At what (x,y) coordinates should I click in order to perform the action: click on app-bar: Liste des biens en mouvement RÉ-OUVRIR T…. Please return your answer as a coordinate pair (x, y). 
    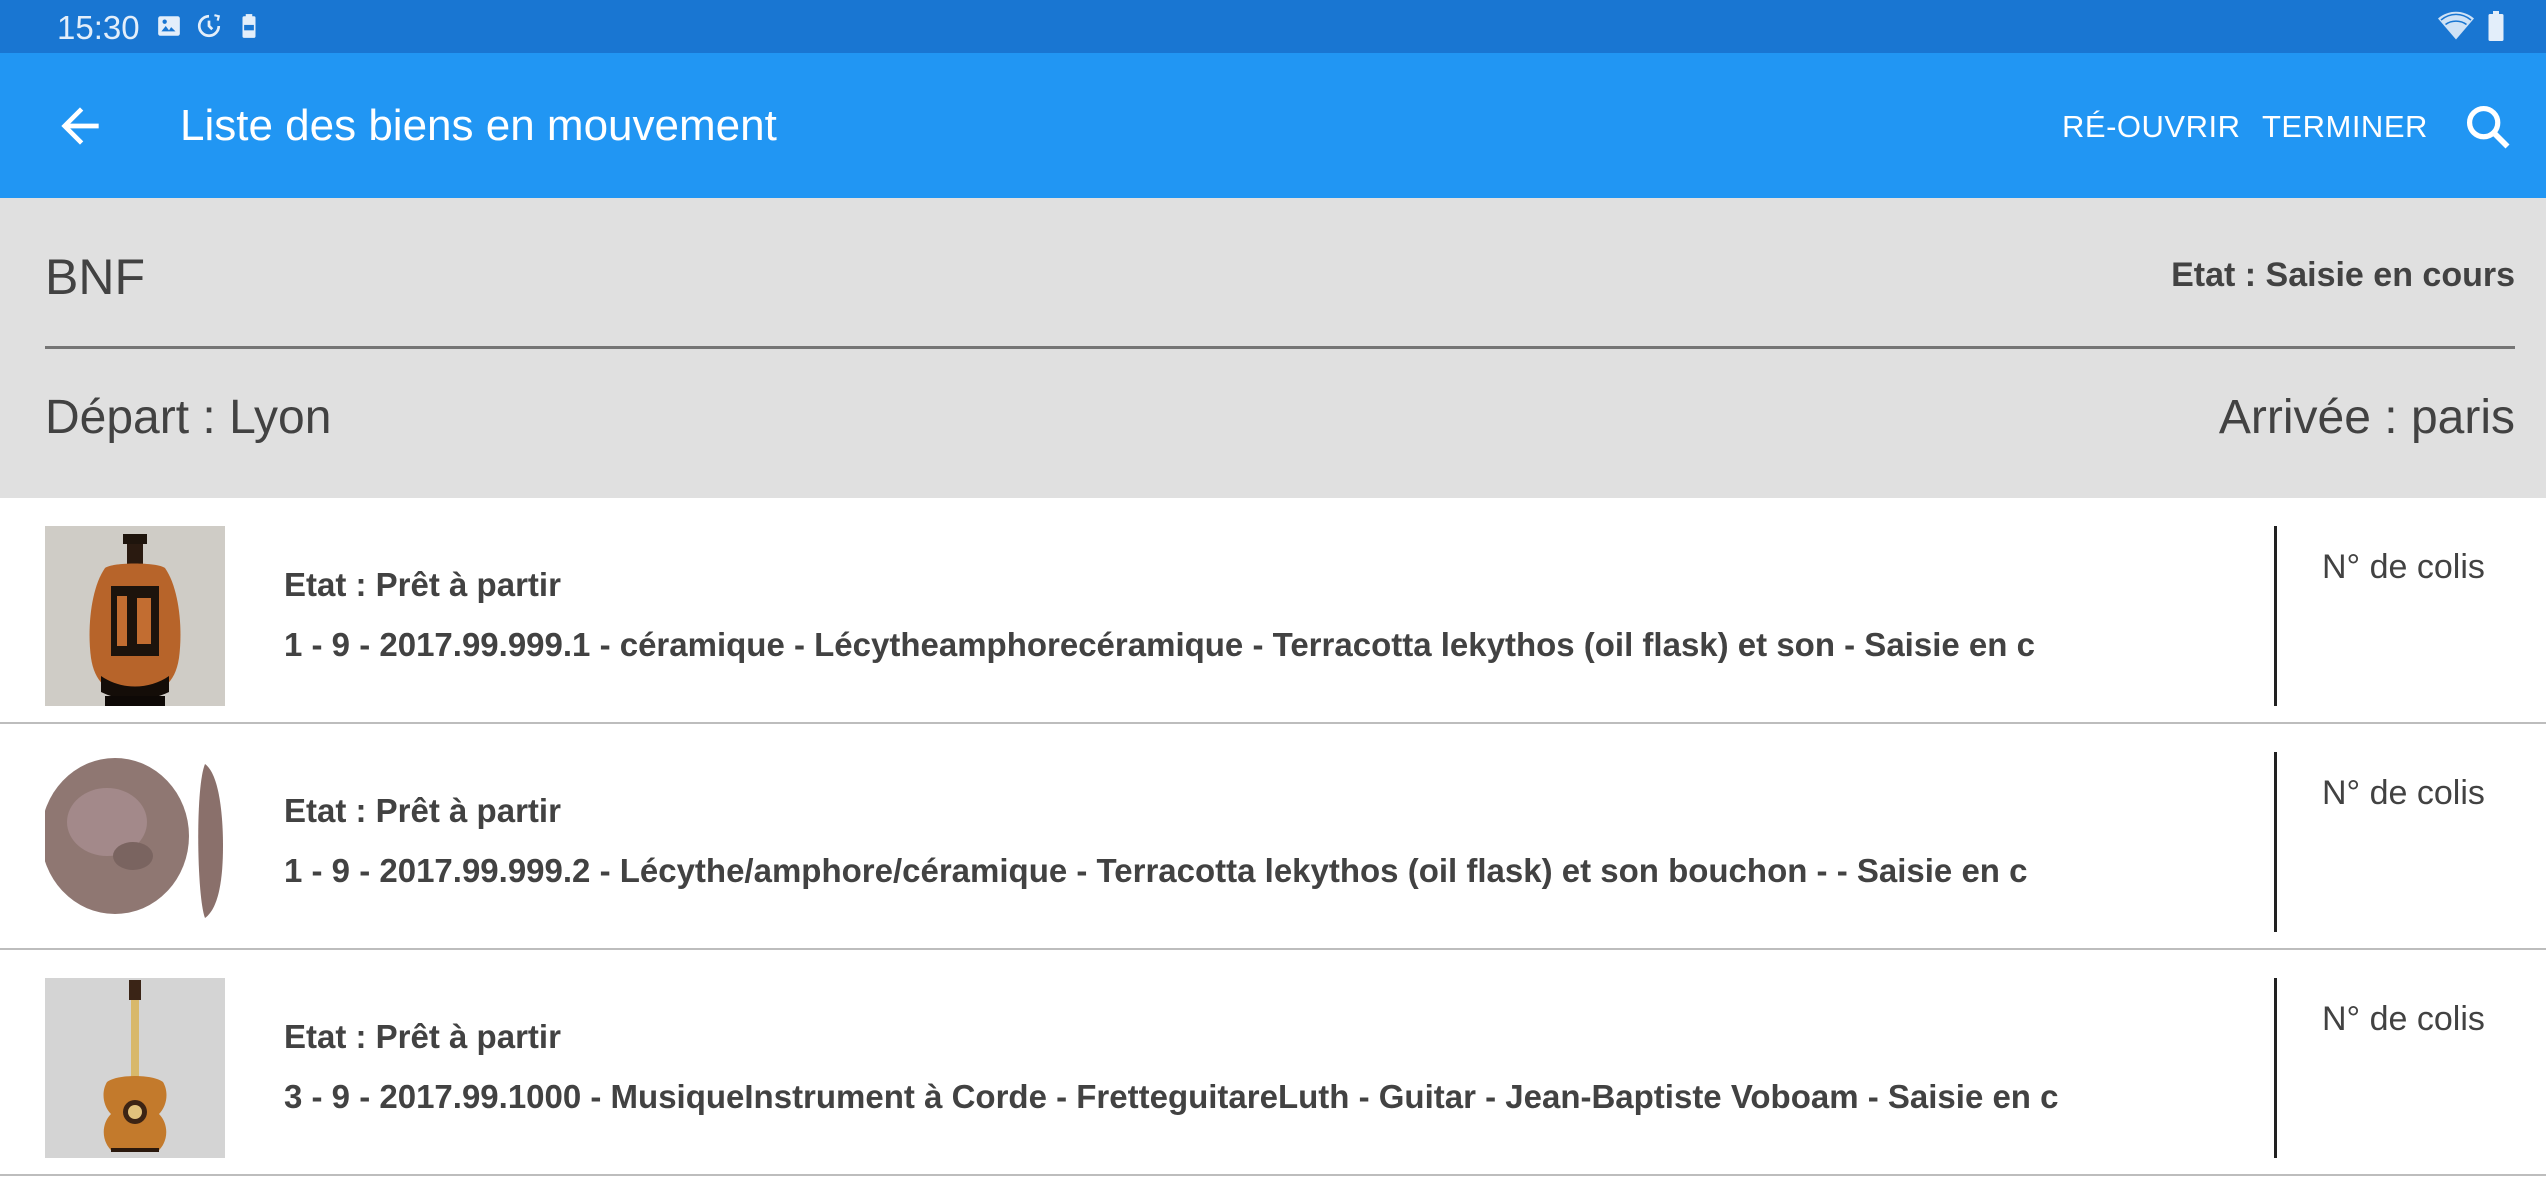
    Looking at the image, I should click on (1273, 125).